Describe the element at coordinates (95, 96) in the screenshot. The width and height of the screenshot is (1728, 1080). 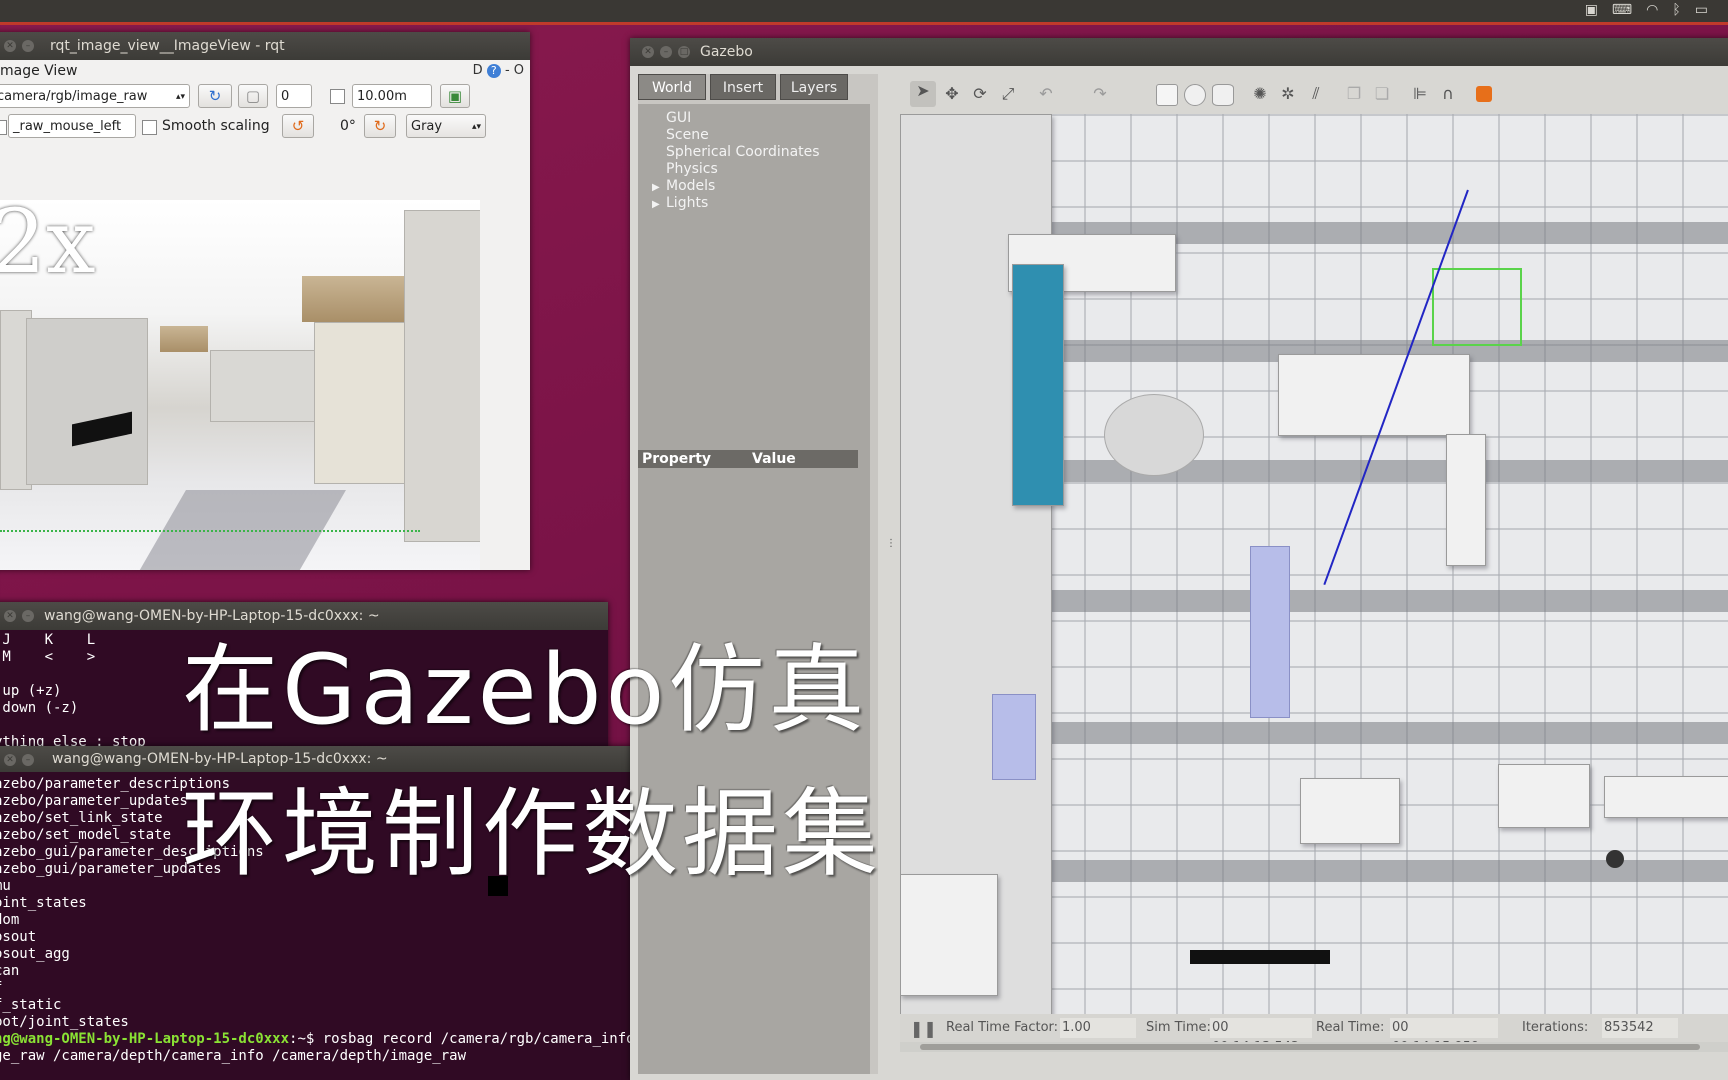
I see `topic-select: camera/rgb/image_raw ▴▾` at that location.